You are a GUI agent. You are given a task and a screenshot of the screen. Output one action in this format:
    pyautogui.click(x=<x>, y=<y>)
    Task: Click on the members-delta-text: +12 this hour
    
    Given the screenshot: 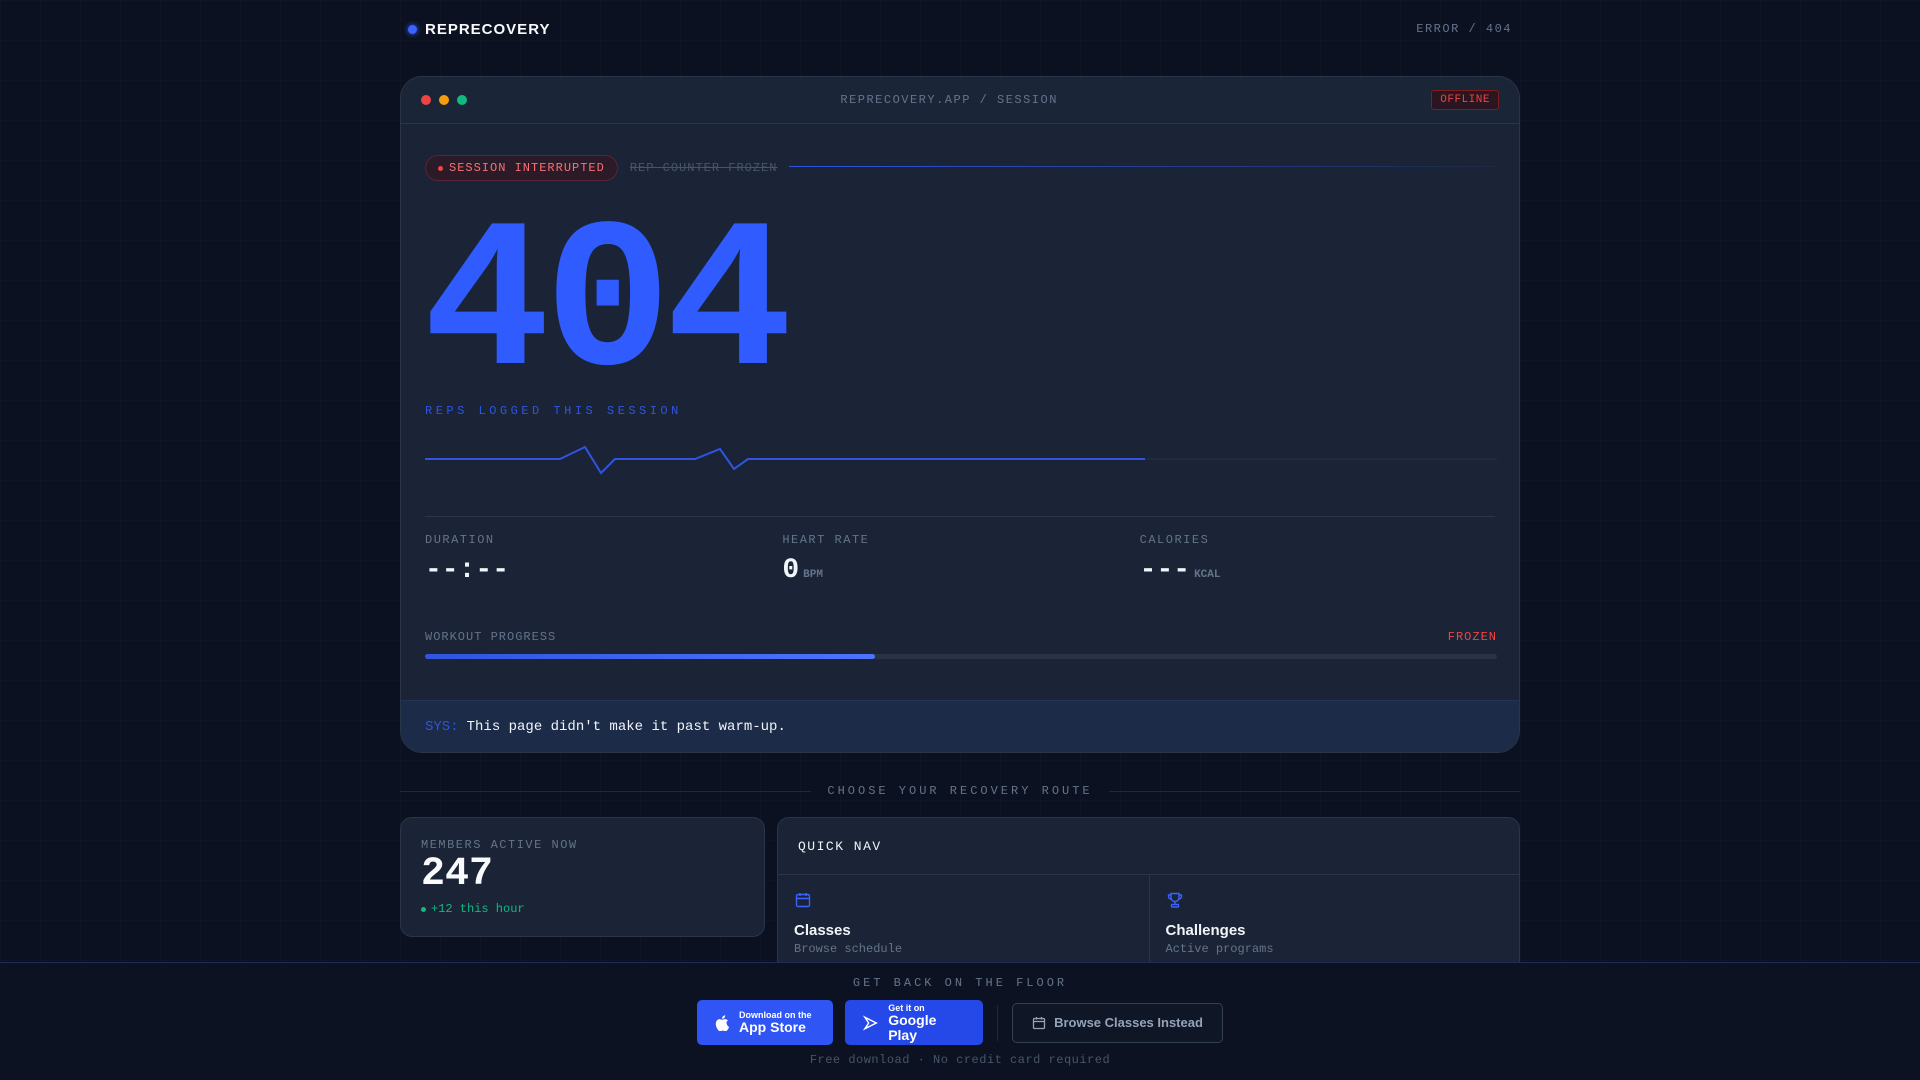 What is the action you would take?
    pyautogui.click(x=478, y=909)
    